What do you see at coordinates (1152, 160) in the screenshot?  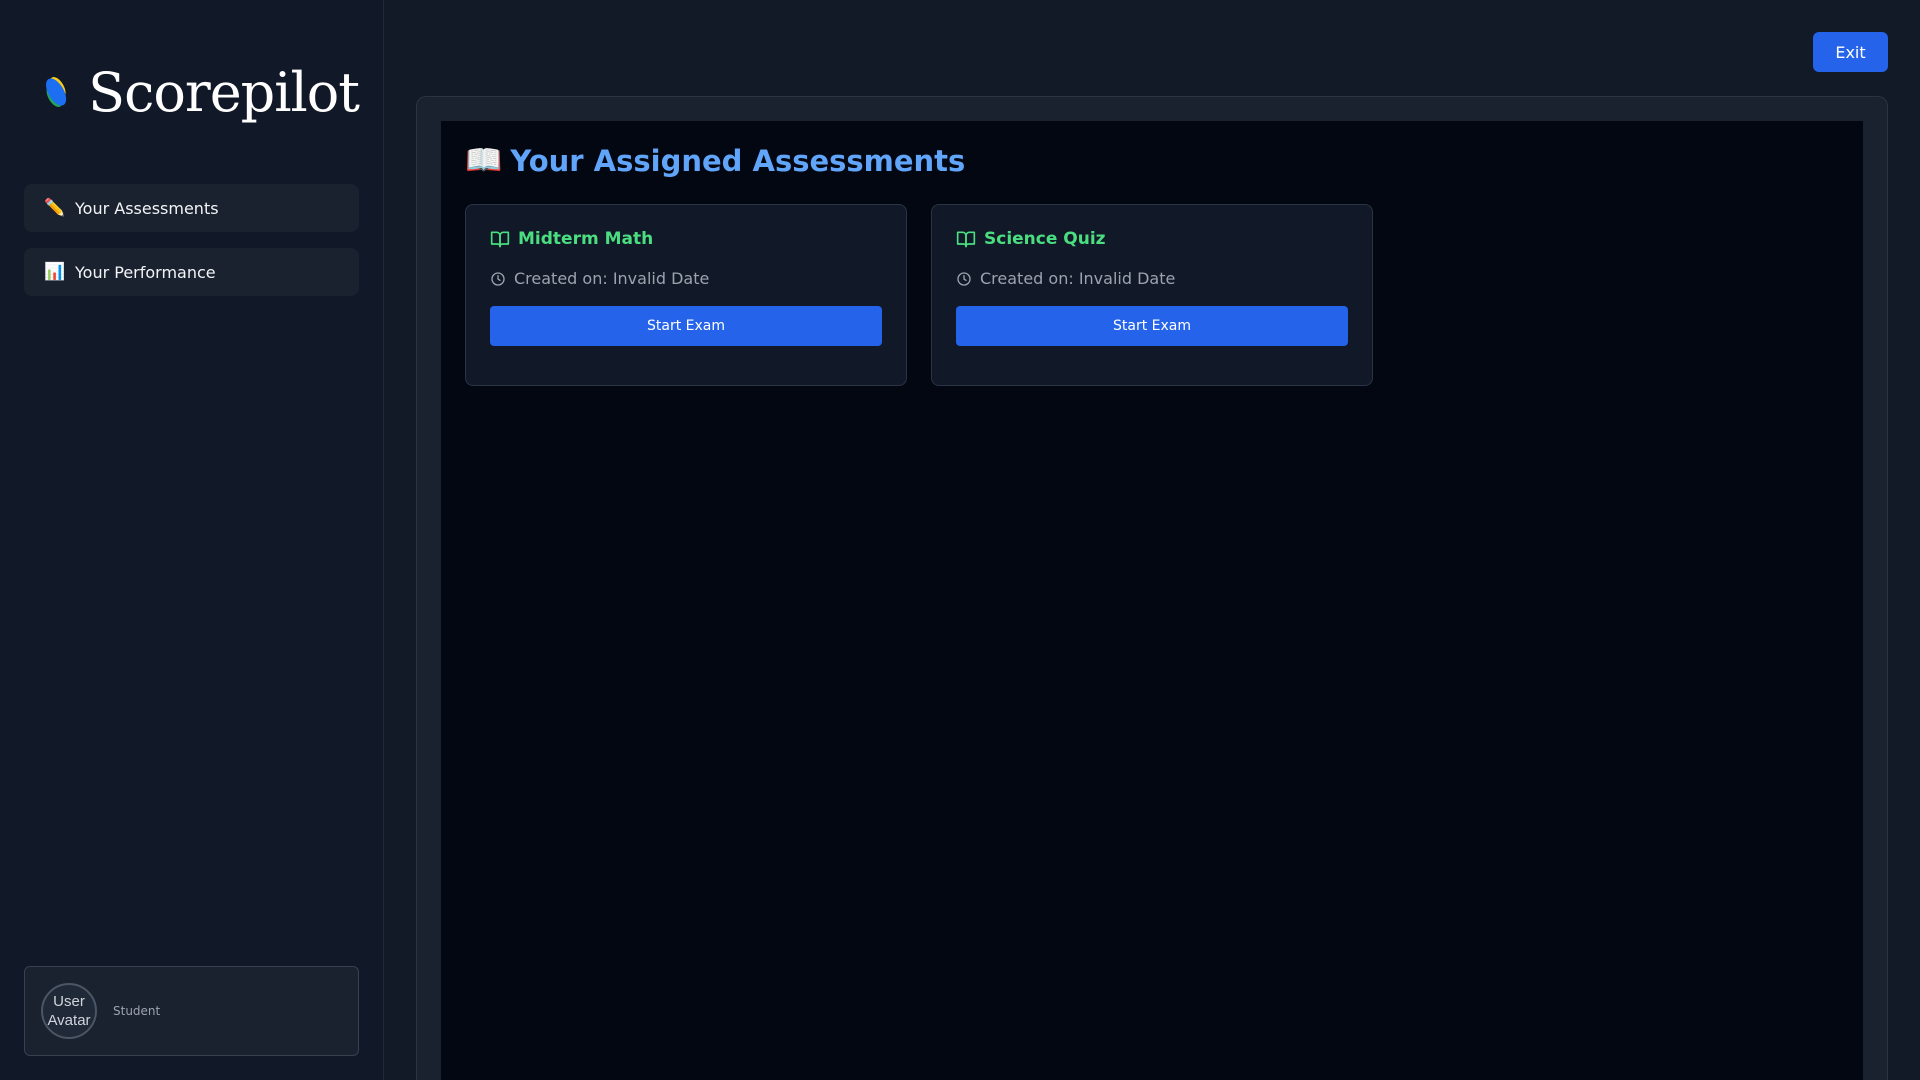 I see `page-title: 📖 Your Assigned Assessments` at bounding box center [1152, 160].